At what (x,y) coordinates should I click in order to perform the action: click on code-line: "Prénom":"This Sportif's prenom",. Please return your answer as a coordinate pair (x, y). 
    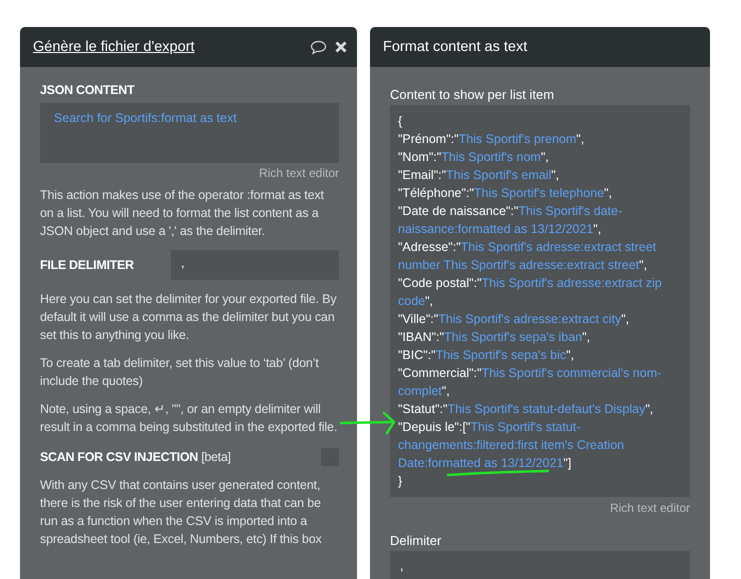
    Looking at the image, I should click on (491, 139).